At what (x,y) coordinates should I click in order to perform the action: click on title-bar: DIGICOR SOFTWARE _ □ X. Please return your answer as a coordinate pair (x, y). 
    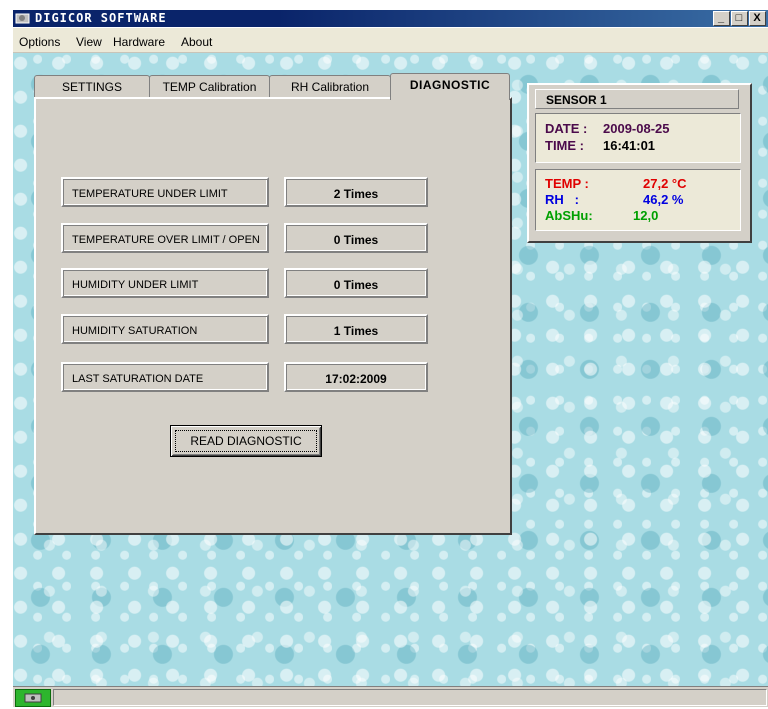
    Looking at the image, I should click on (390, 18).